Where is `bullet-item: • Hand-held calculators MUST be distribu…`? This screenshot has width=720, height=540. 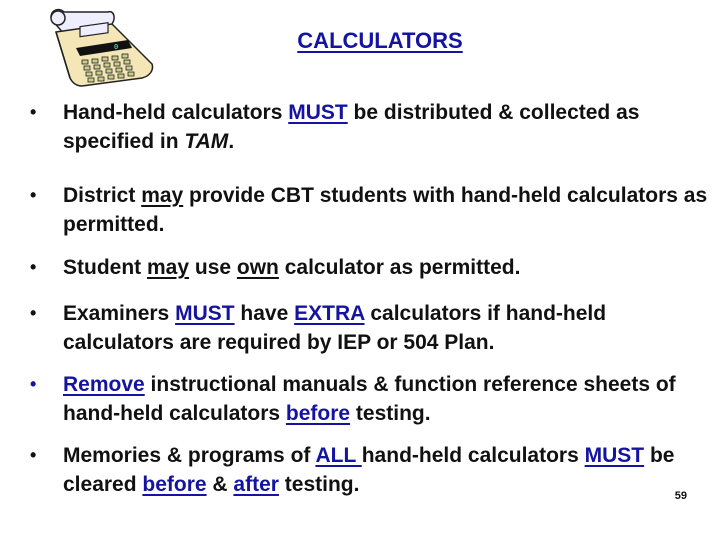 bullet-item: • Hand-held calculators MUST be distribu… is located at coordinates (370, 127).